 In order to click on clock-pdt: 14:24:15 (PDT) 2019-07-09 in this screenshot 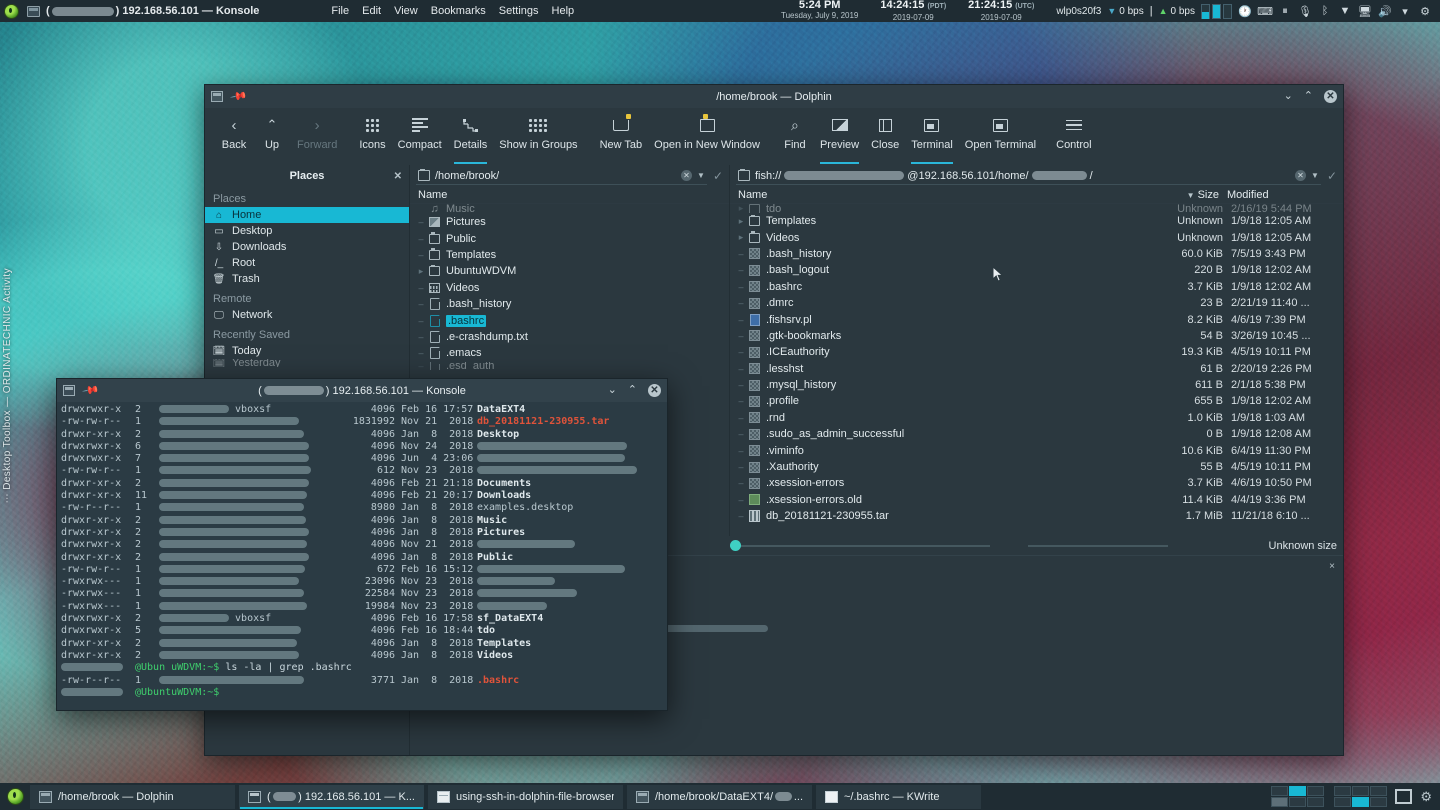, I will do `click(913, 11)`.